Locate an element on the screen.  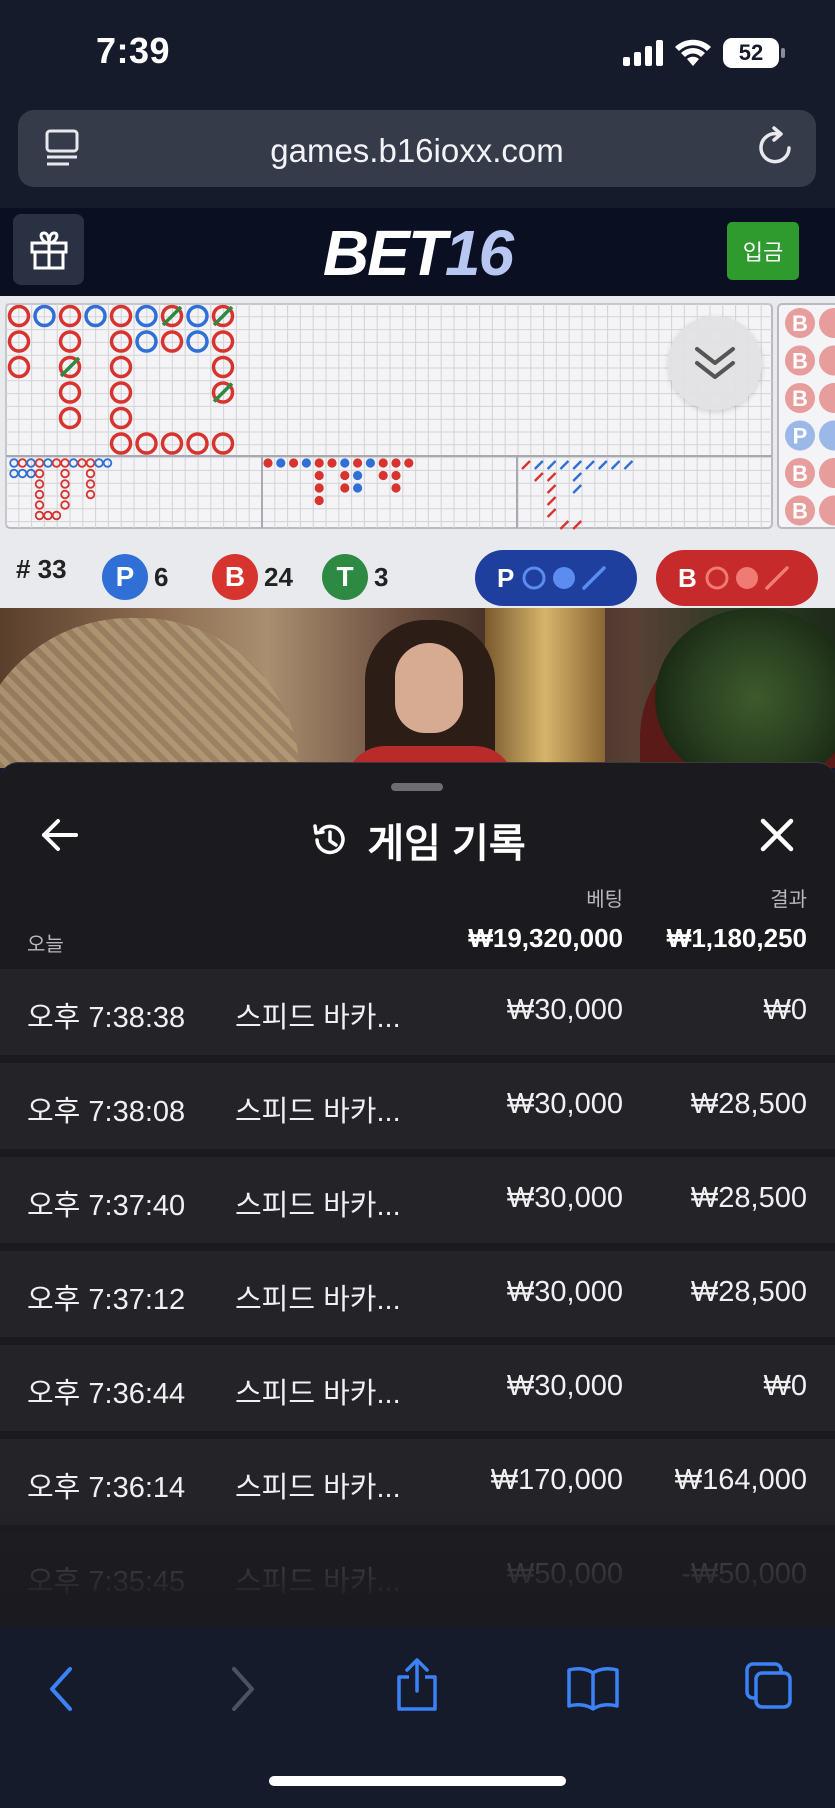
side-column-label: P is located at coordinates (800, 436).